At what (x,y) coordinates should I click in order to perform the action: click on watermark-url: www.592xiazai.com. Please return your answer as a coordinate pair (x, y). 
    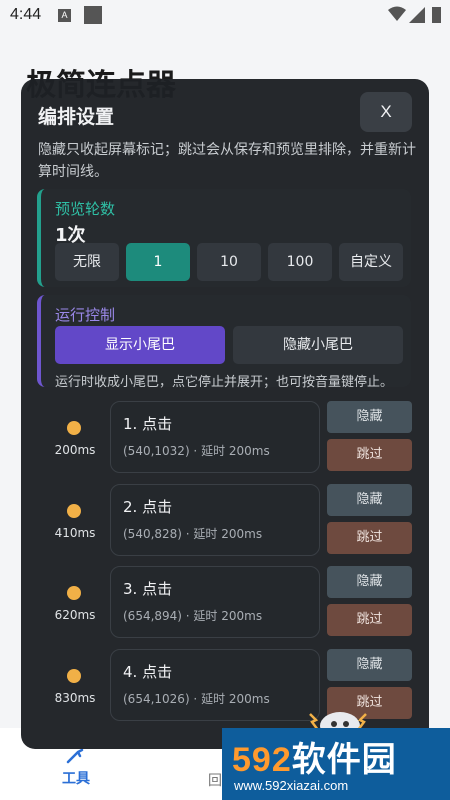
    Looking at the image, I should click on (291, 785).